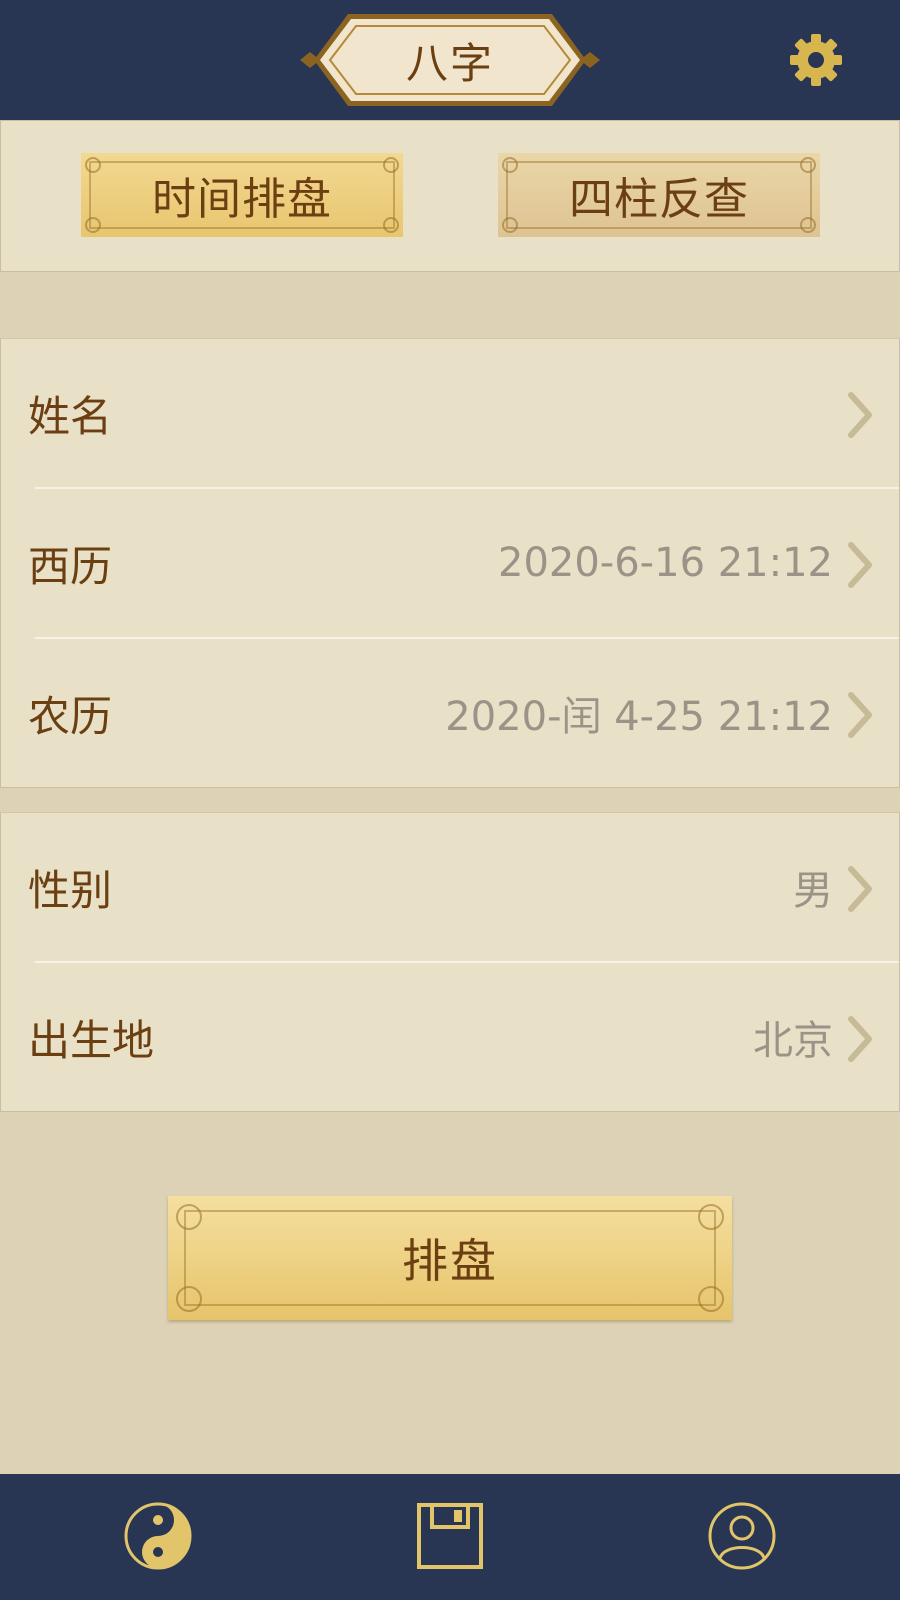 Image resolution: width=900 pixels, height=1600 pixels. I want to click on gender-label: 性别, so click(70, 890).